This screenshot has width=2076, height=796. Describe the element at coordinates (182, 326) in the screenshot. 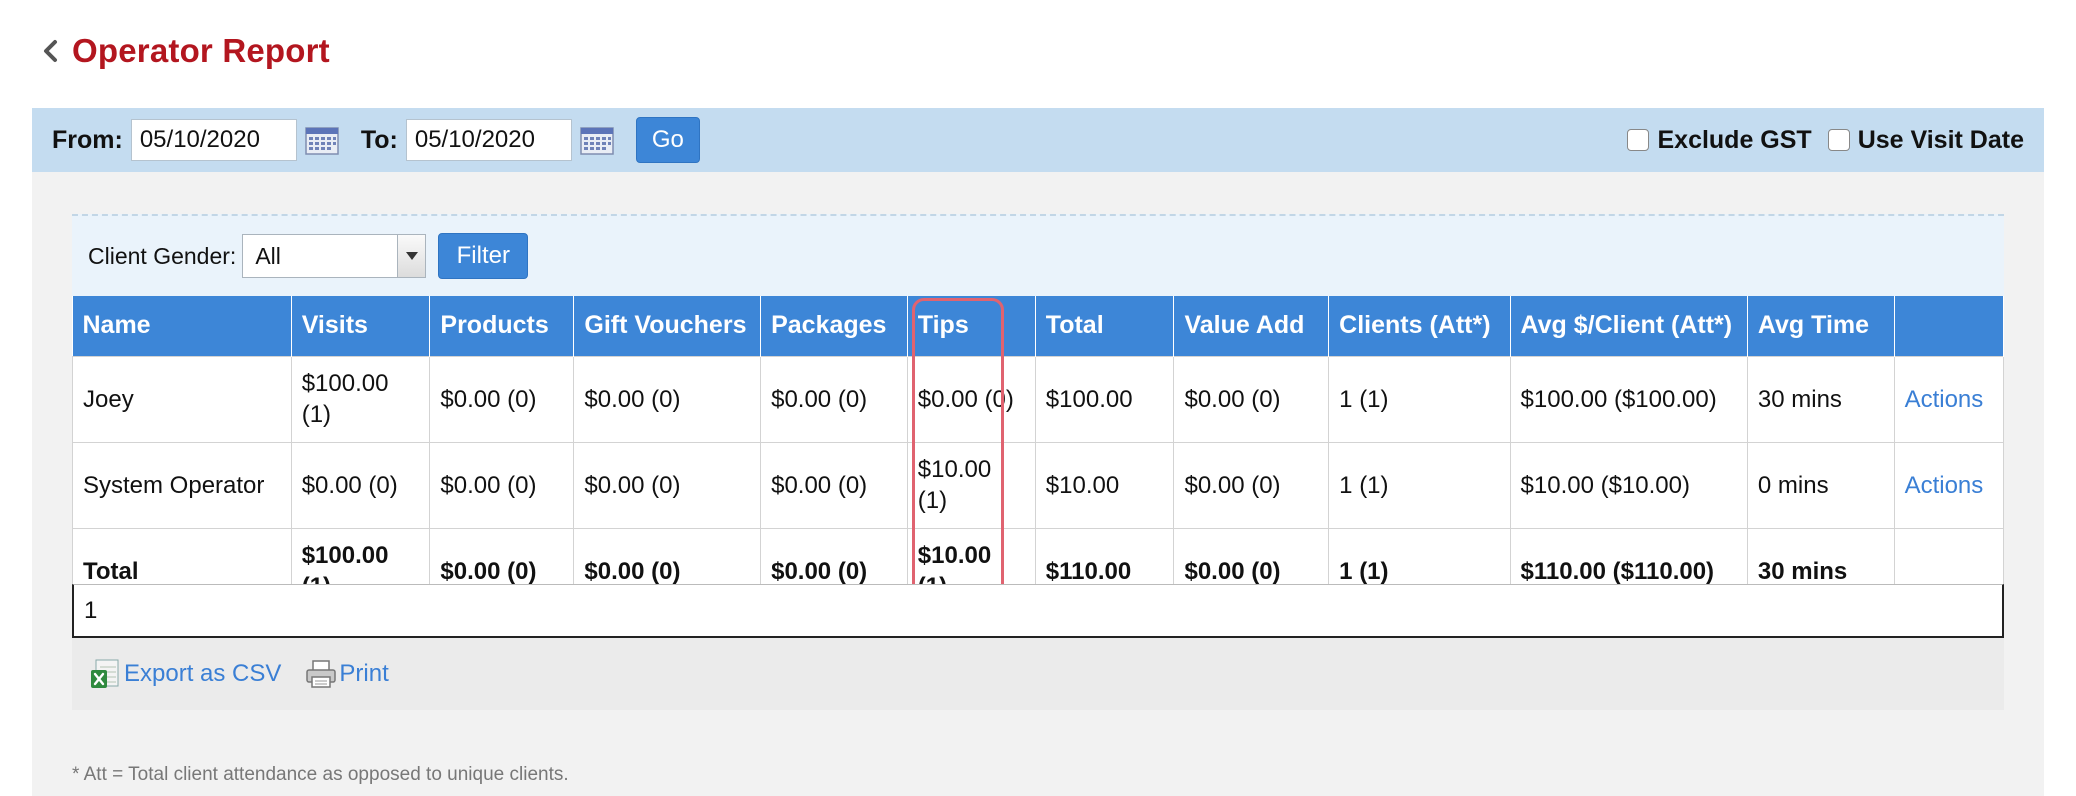

I see `column-header: Name` at that location.